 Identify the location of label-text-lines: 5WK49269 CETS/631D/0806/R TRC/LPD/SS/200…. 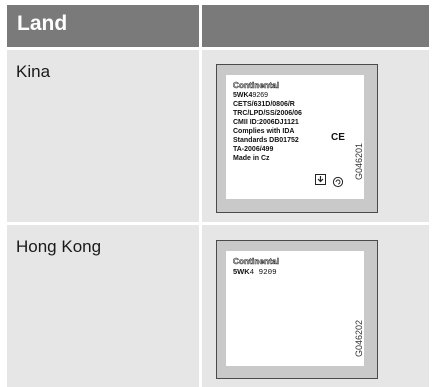
(267, 127).